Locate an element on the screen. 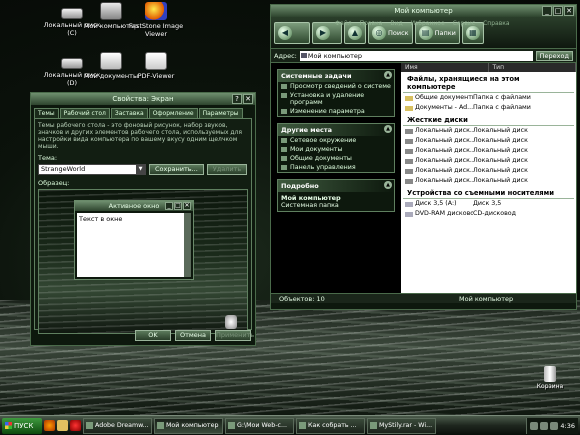 The width and height of the screenshot is (580, 435). recycle-bin-icon is located at coordinates (231, 322).